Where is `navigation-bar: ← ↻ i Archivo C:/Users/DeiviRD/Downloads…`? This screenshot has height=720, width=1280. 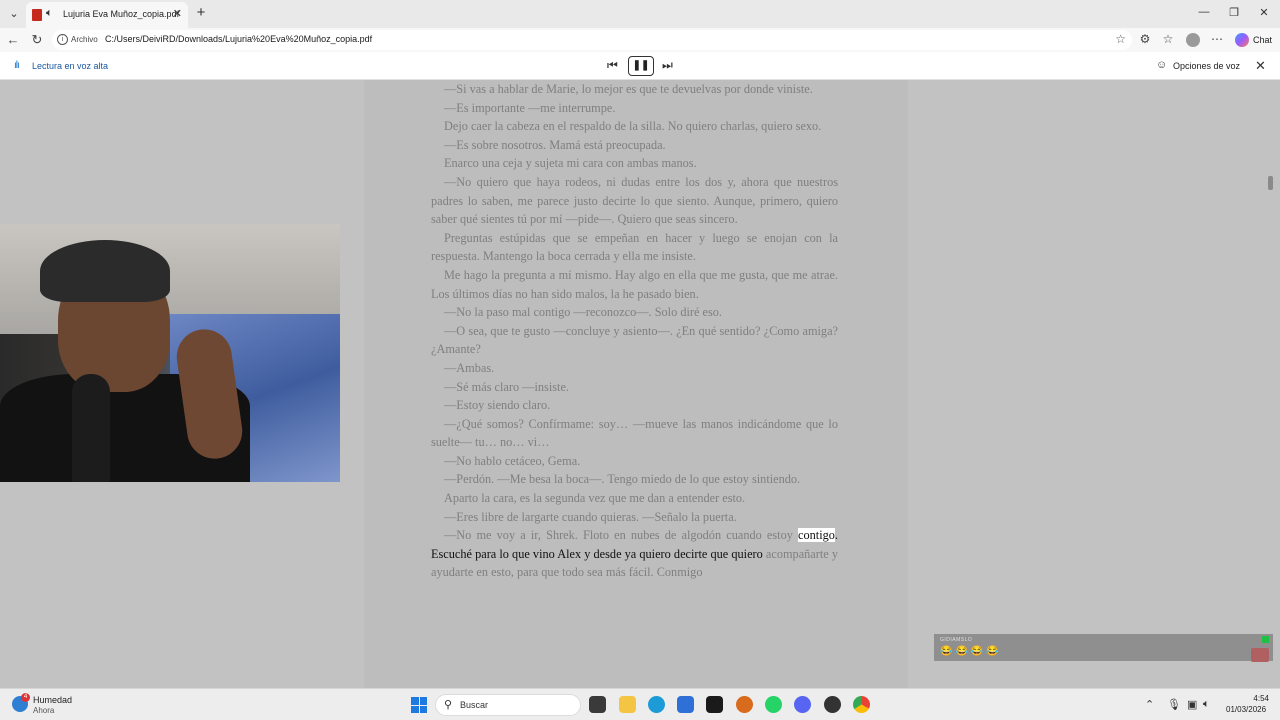
navigation-bar: ← ↻ i Archivo C:/Users/DeiviRD/Downloads… is located at coordinates (640, 40).